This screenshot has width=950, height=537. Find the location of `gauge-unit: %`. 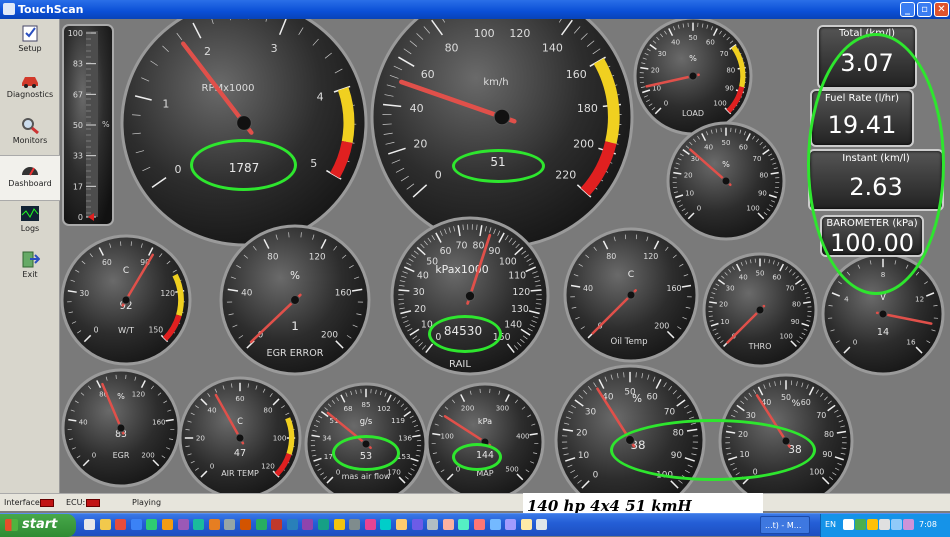

gauge-unit: % is located at coordinates (637, 399).